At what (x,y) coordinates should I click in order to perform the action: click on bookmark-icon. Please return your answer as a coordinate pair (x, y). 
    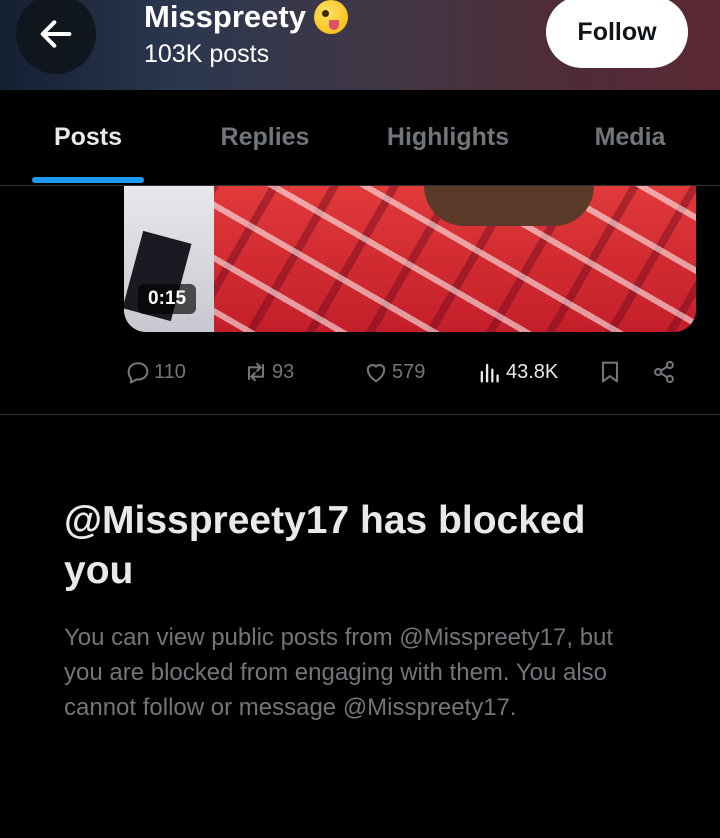
    Looking at the image, I should click on (610, 372).